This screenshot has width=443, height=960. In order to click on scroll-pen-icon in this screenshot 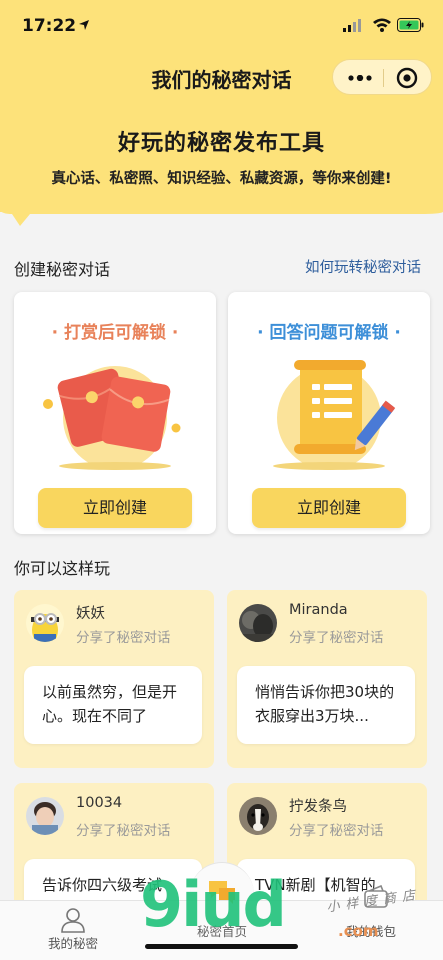, I will do `click(334, 415)`.